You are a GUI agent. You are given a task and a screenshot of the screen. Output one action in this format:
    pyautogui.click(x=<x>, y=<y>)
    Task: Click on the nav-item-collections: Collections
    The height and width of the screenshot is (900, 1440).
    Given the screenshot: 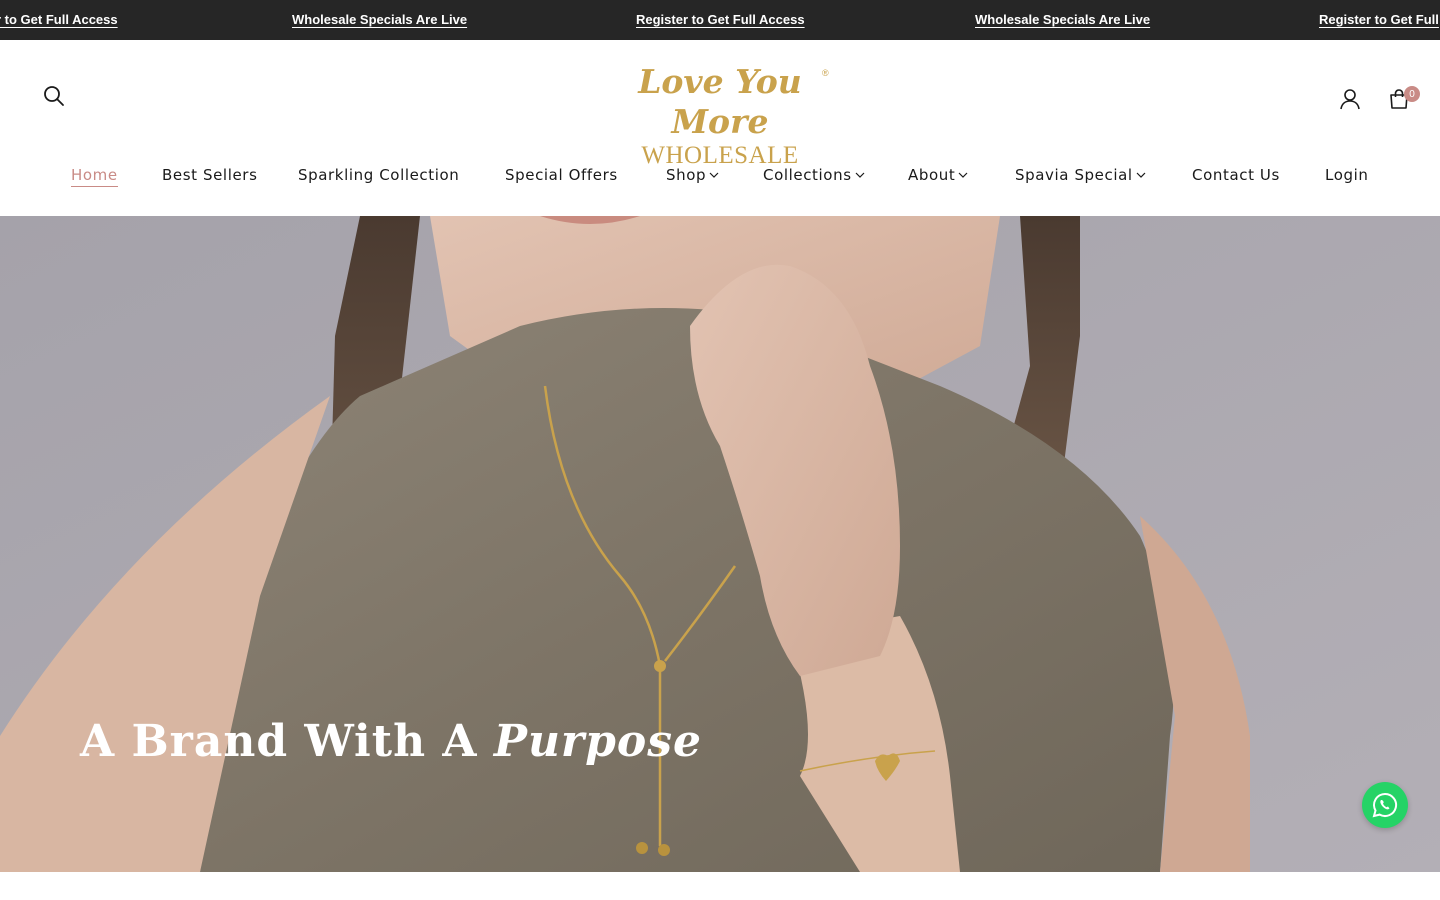 What is the action you would take?
    pyautogui.click(x=814, y=175)
    